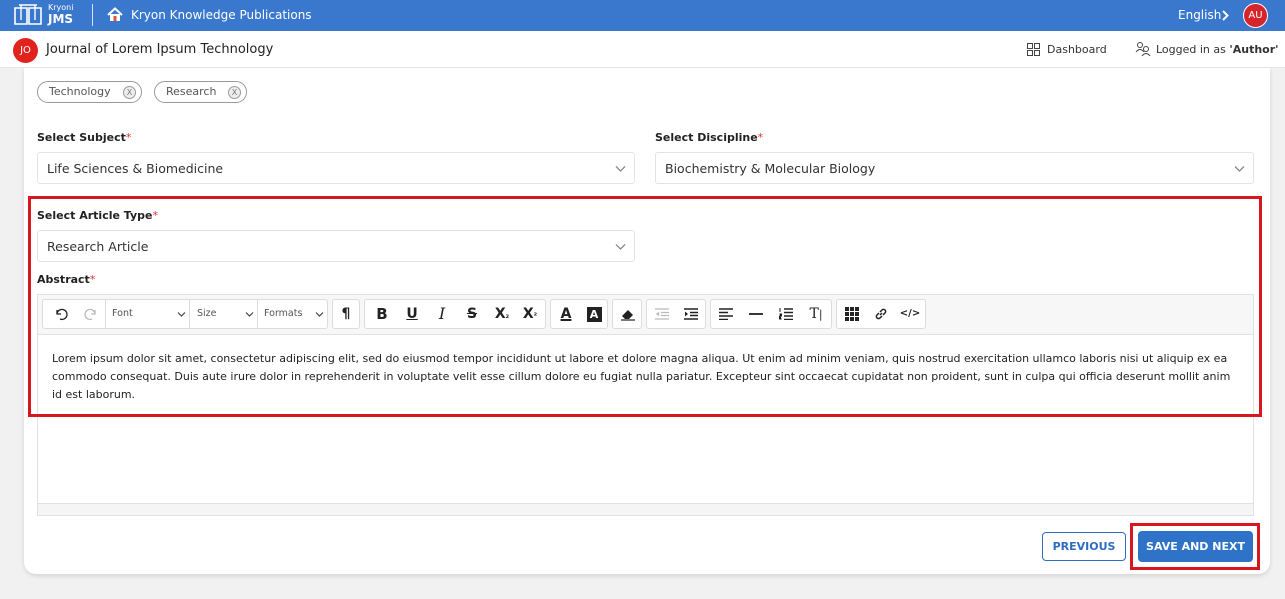  Describe the element at coordinates (336, 246) in the screenshot. I see `article-type-select: Research Article` at that location.